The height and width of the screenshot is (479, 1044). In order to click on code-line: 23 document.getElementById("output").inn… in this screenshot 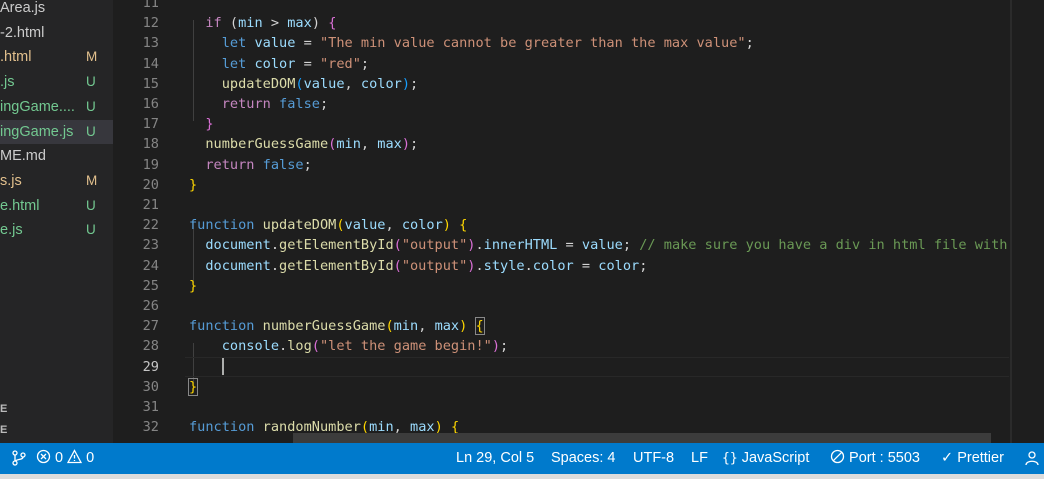, I will do `click(578, 245)`.